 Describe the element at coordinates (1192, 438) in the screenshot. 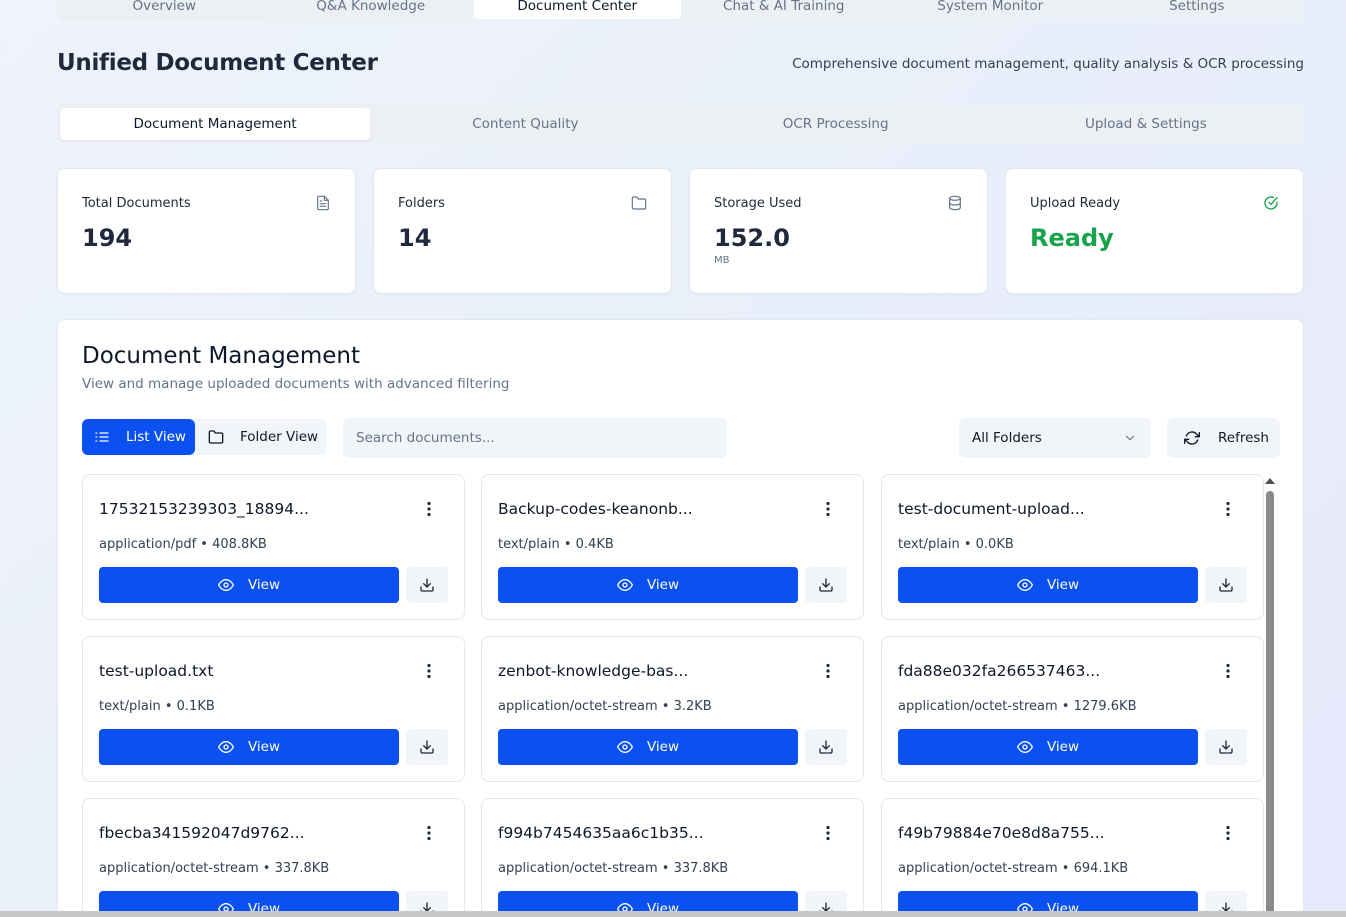

I see `refresh-icon` at that location.